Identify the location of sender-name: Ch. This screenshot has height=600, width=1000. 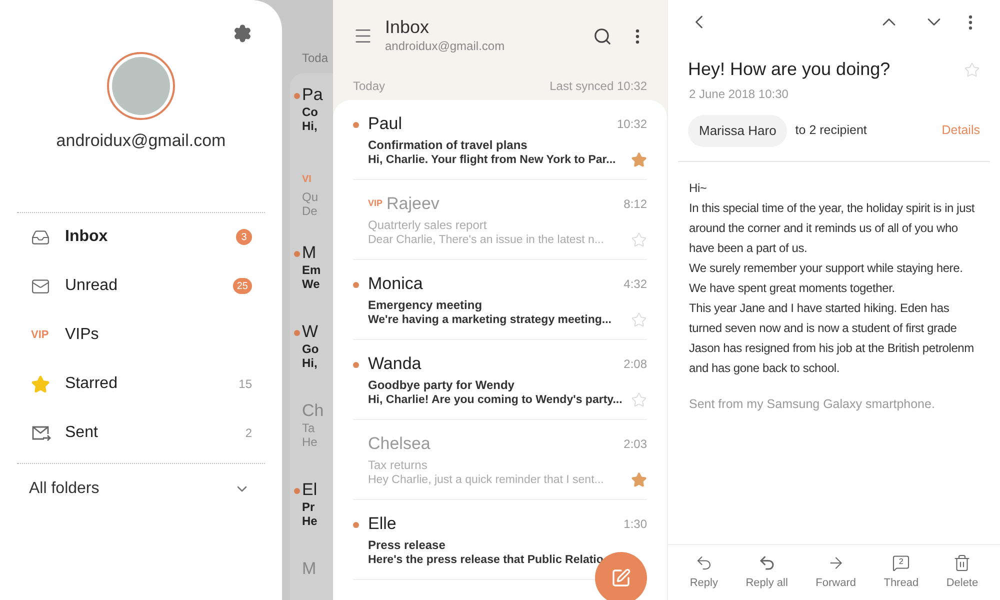
(313, 411).